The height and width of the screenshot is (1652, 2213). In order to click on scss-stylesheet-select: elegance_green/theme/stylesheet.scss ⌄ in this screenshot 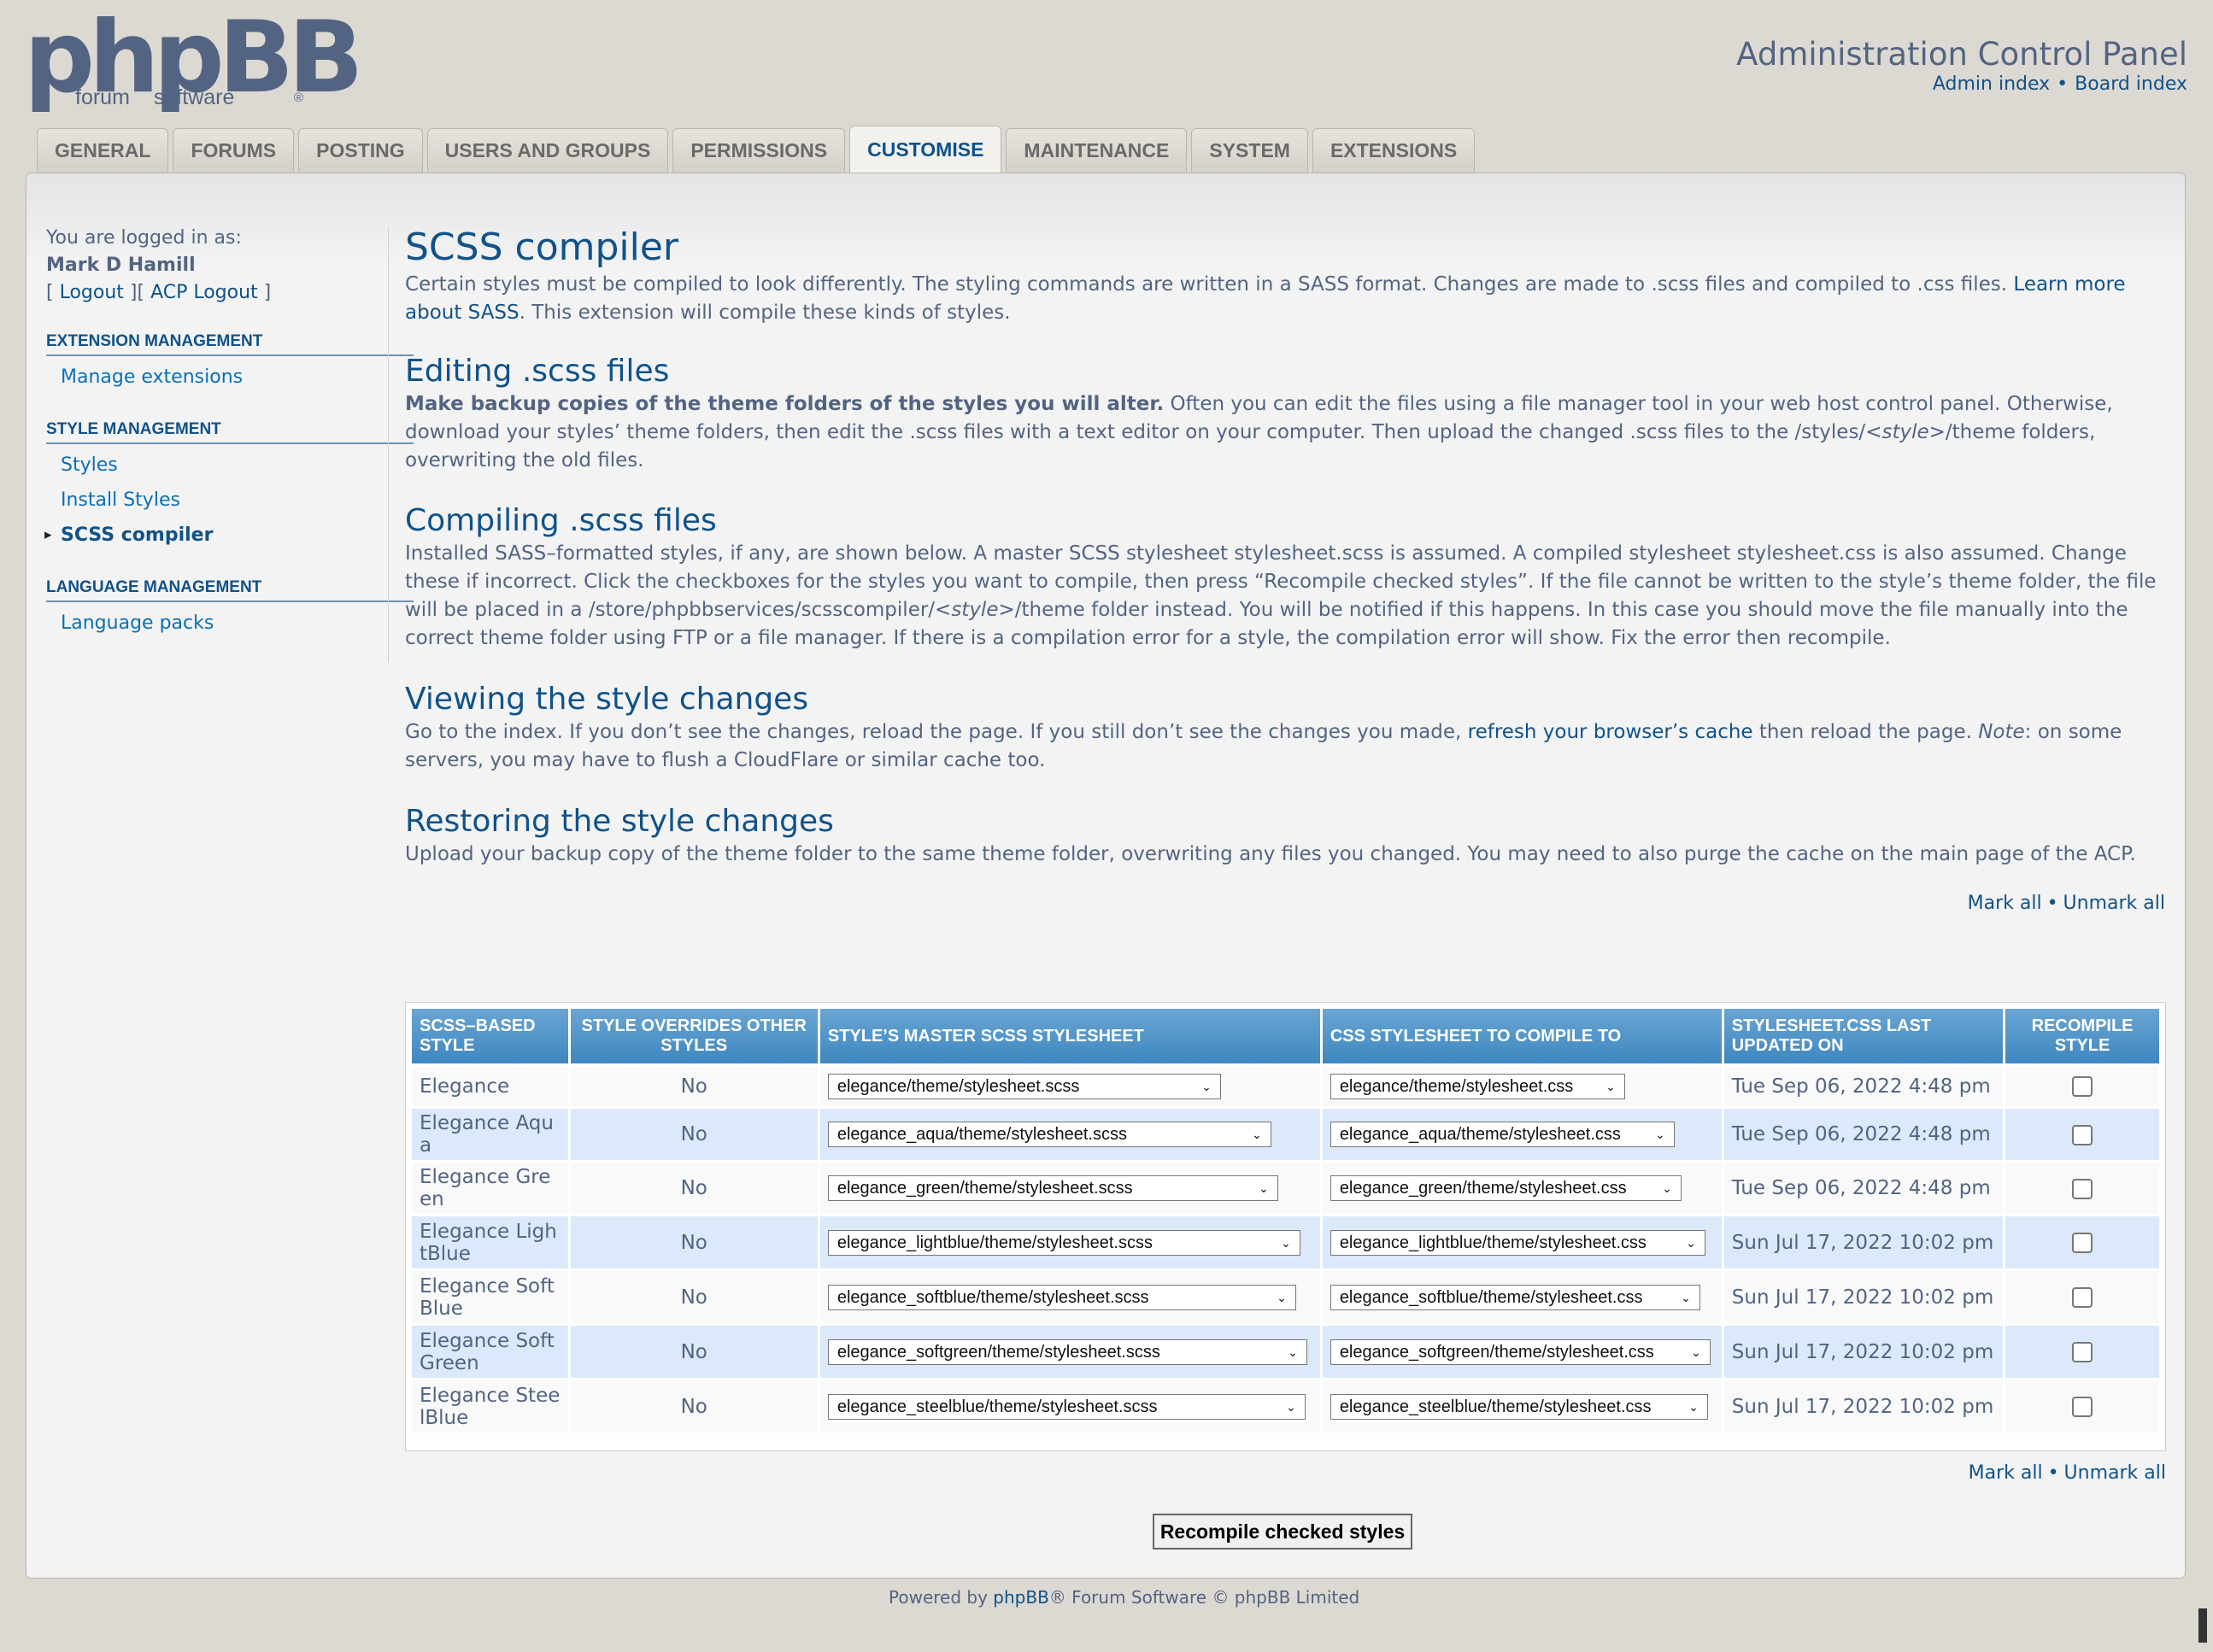, I will do `click(1052, 1188)`.